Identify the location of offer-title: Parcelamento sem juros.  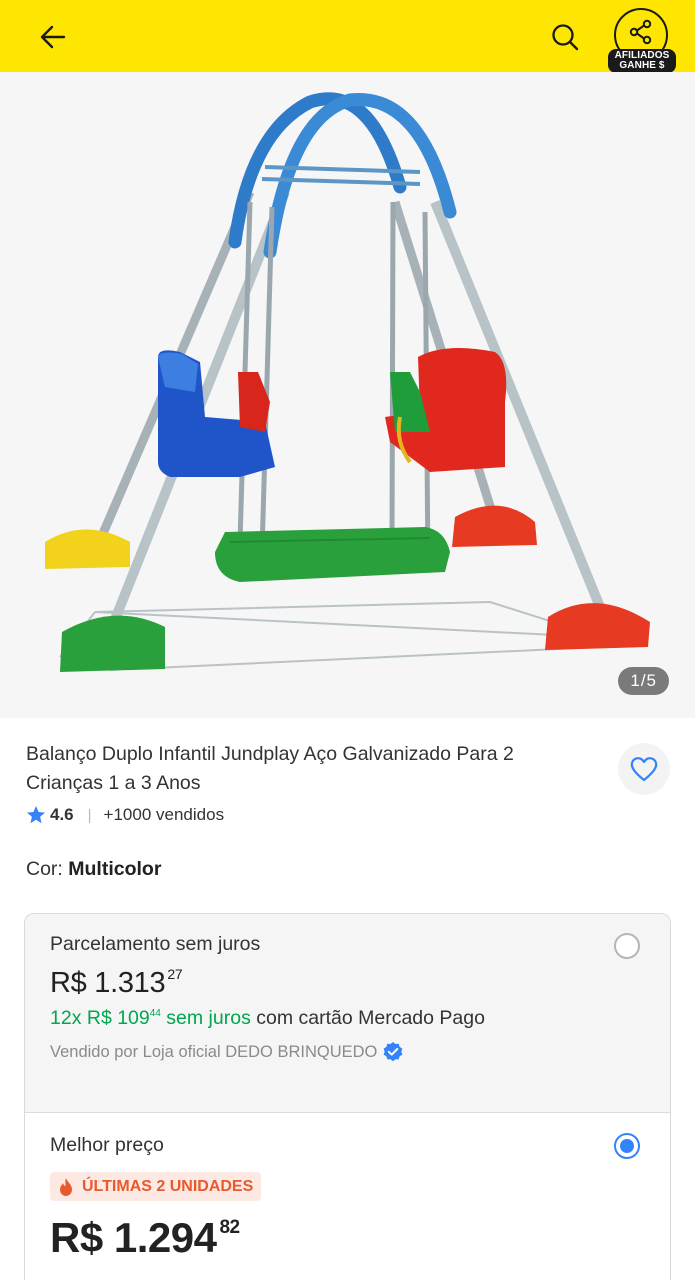
(155, 944).